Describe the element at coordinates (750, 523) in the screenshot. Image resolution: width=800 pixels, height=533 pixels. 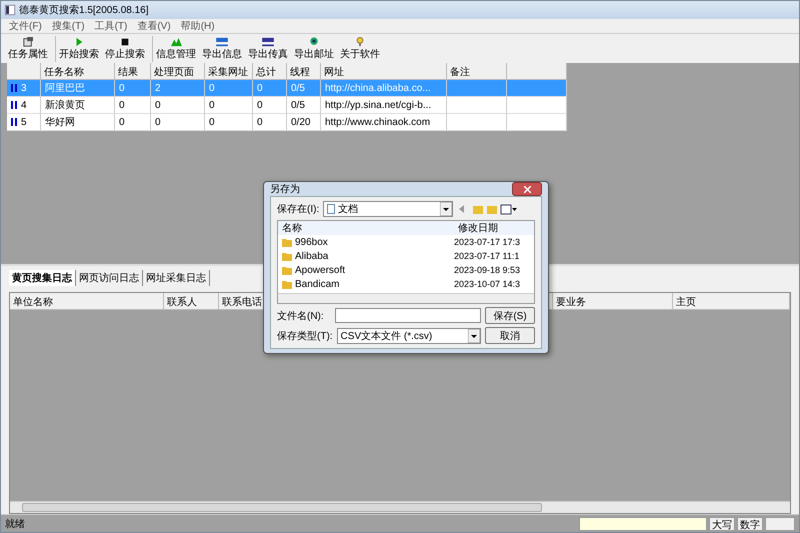
I see `num-indicator: 数字` at that location.